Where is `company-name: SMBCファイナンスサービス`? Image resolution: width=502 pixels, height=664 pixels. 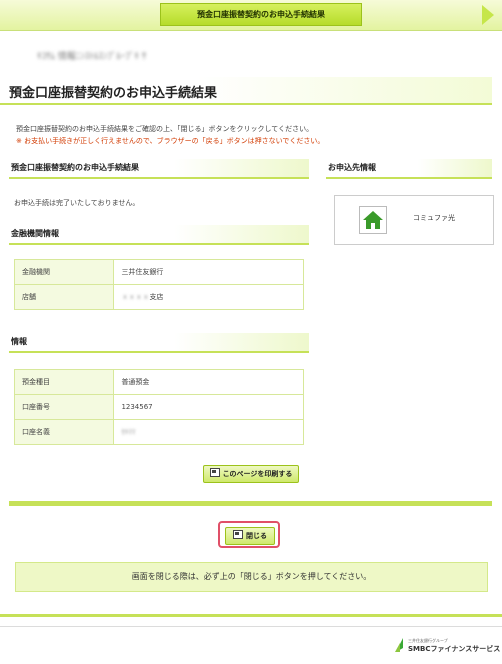
company-name: SMBCファイナンスサービス is located at coordinates (454, 649).